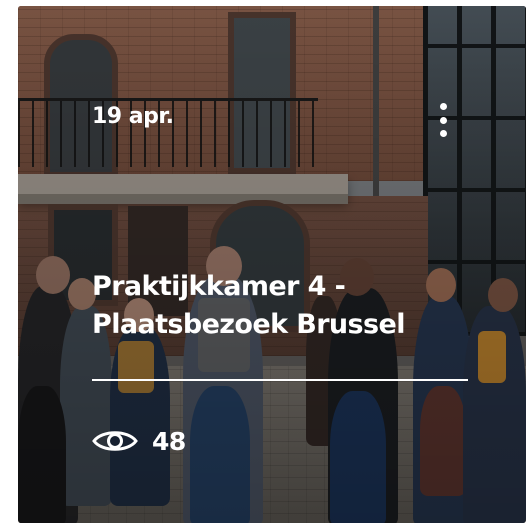  Describe the element at coordinates (169, 441) in the screenshot. I see `view-count-value: 48` at that location.